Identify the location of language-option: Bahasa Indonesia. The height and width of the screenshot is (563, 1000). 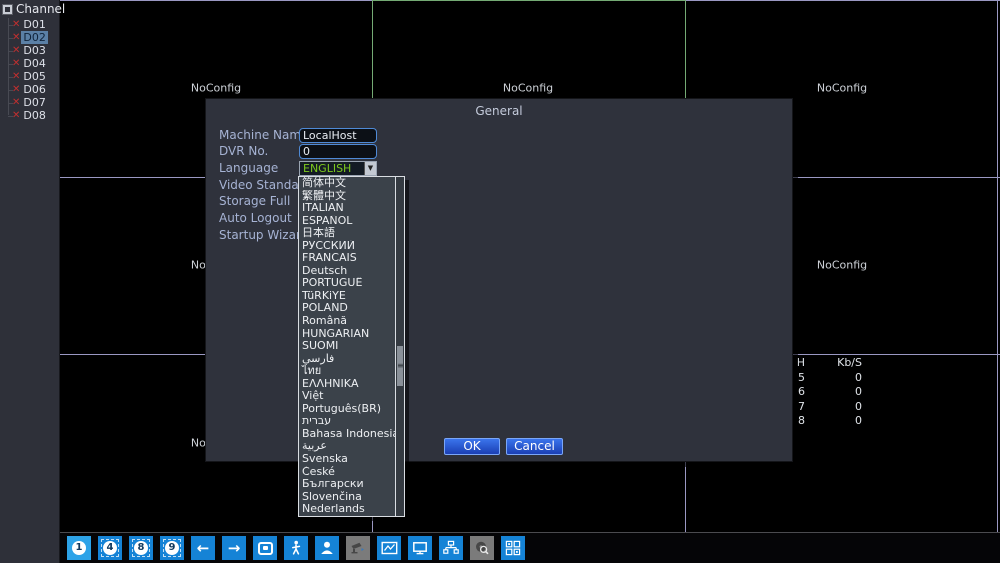
(351, 434).